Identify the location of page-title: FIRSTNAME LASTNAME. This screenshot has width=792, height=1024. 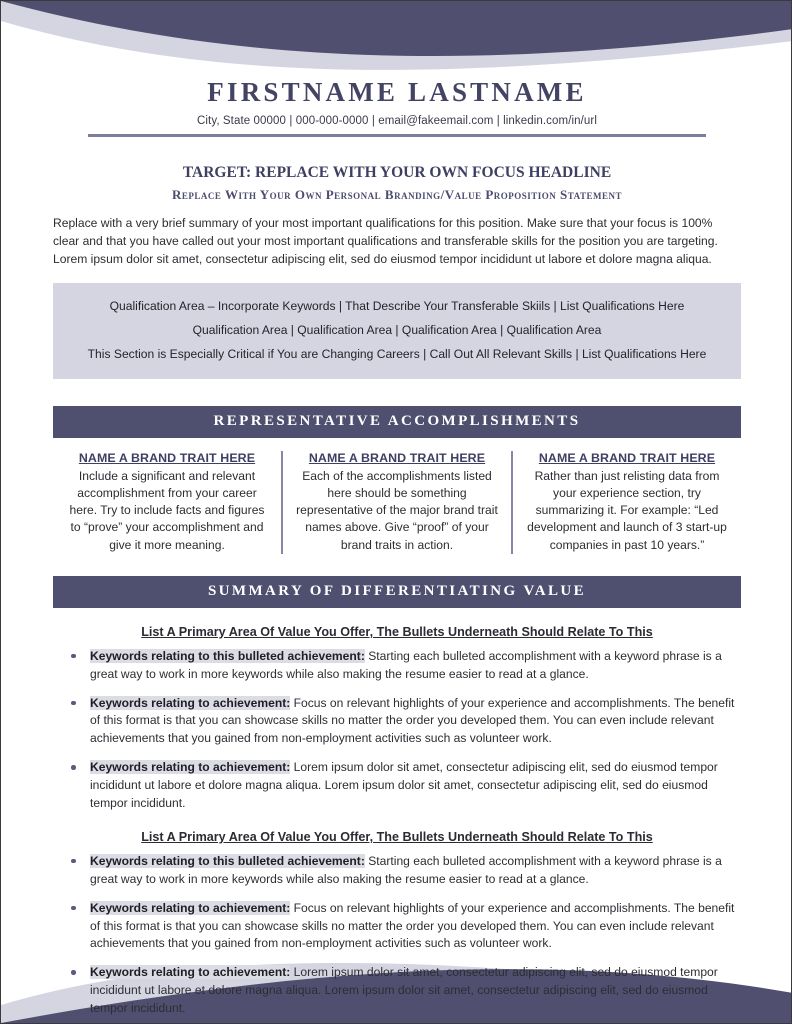
(397, 92).